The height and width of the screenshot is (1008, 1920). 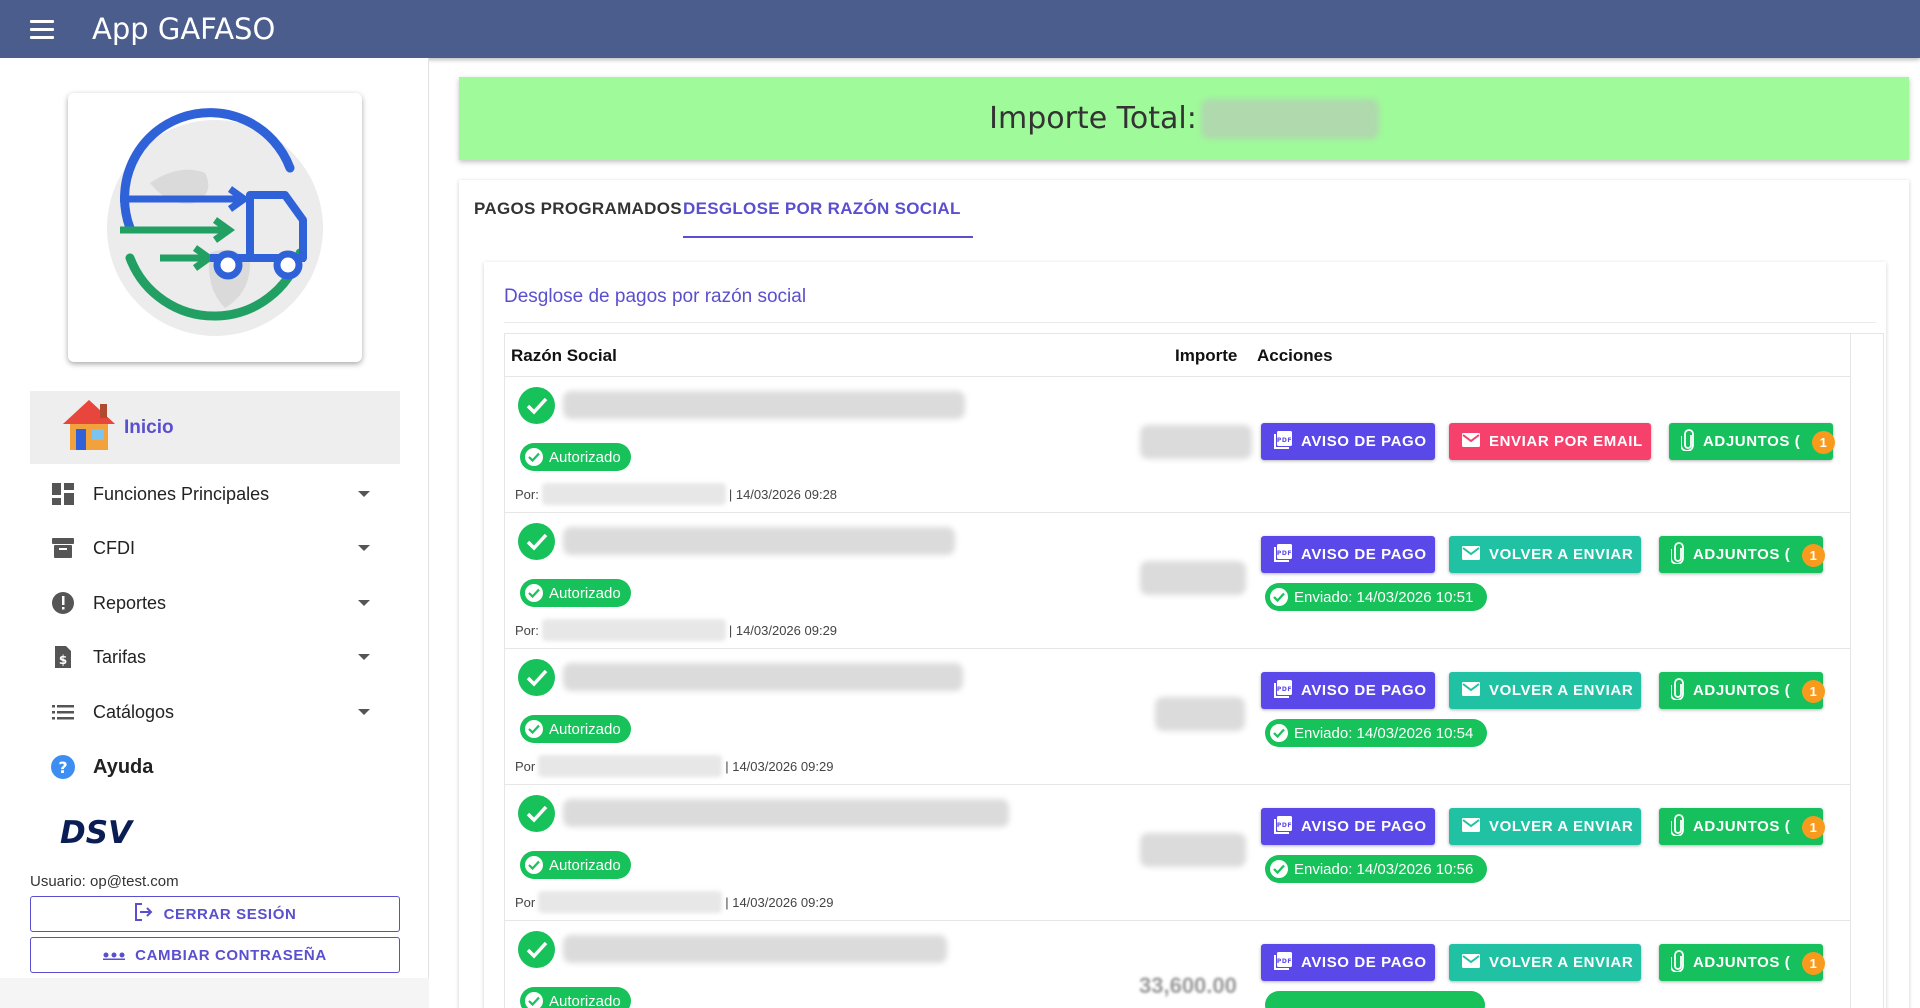 I want to click on invoice-dollar-icon: $, so click(x=63, y=657).